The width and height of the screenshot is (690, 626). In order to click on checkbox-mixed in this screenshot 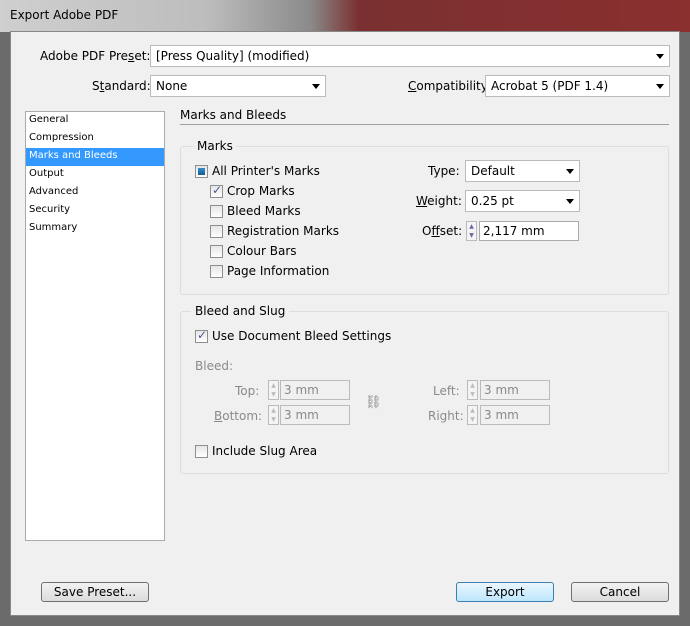, I will do `click(201, 171)`.